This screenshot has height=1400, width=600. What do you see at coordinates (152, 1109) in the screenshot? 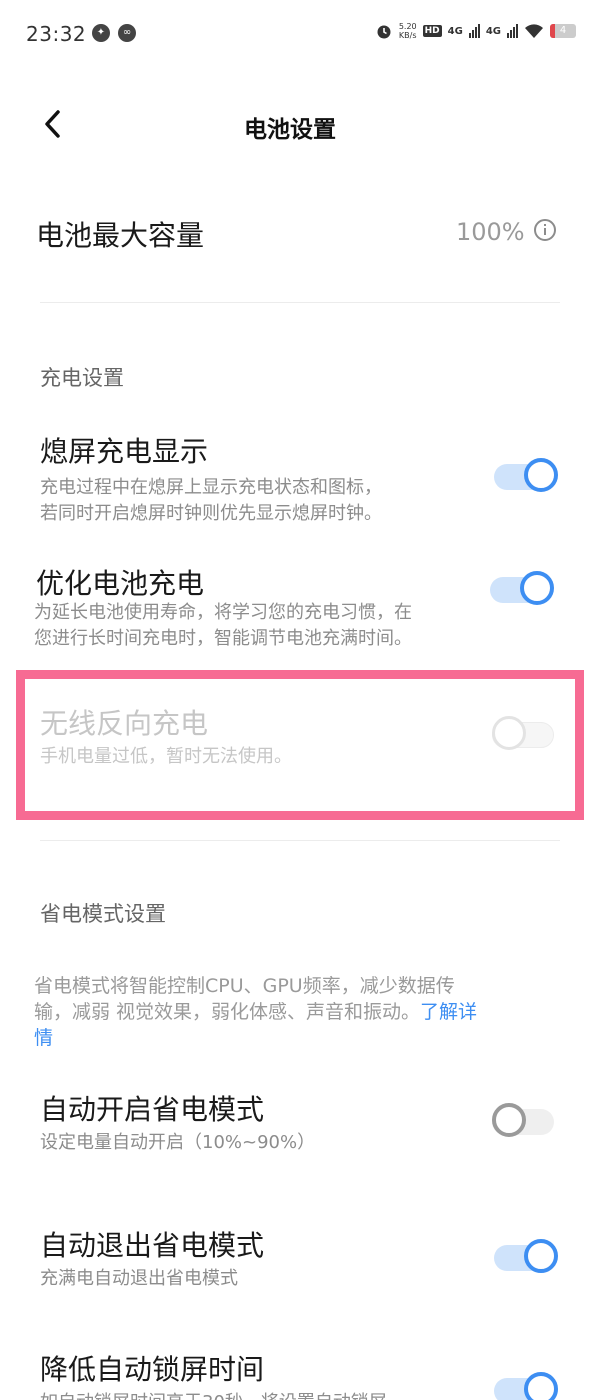
I see `auto-enable-power-saving-title: 自动开启省电模式` at bounding box center [152, 1109].